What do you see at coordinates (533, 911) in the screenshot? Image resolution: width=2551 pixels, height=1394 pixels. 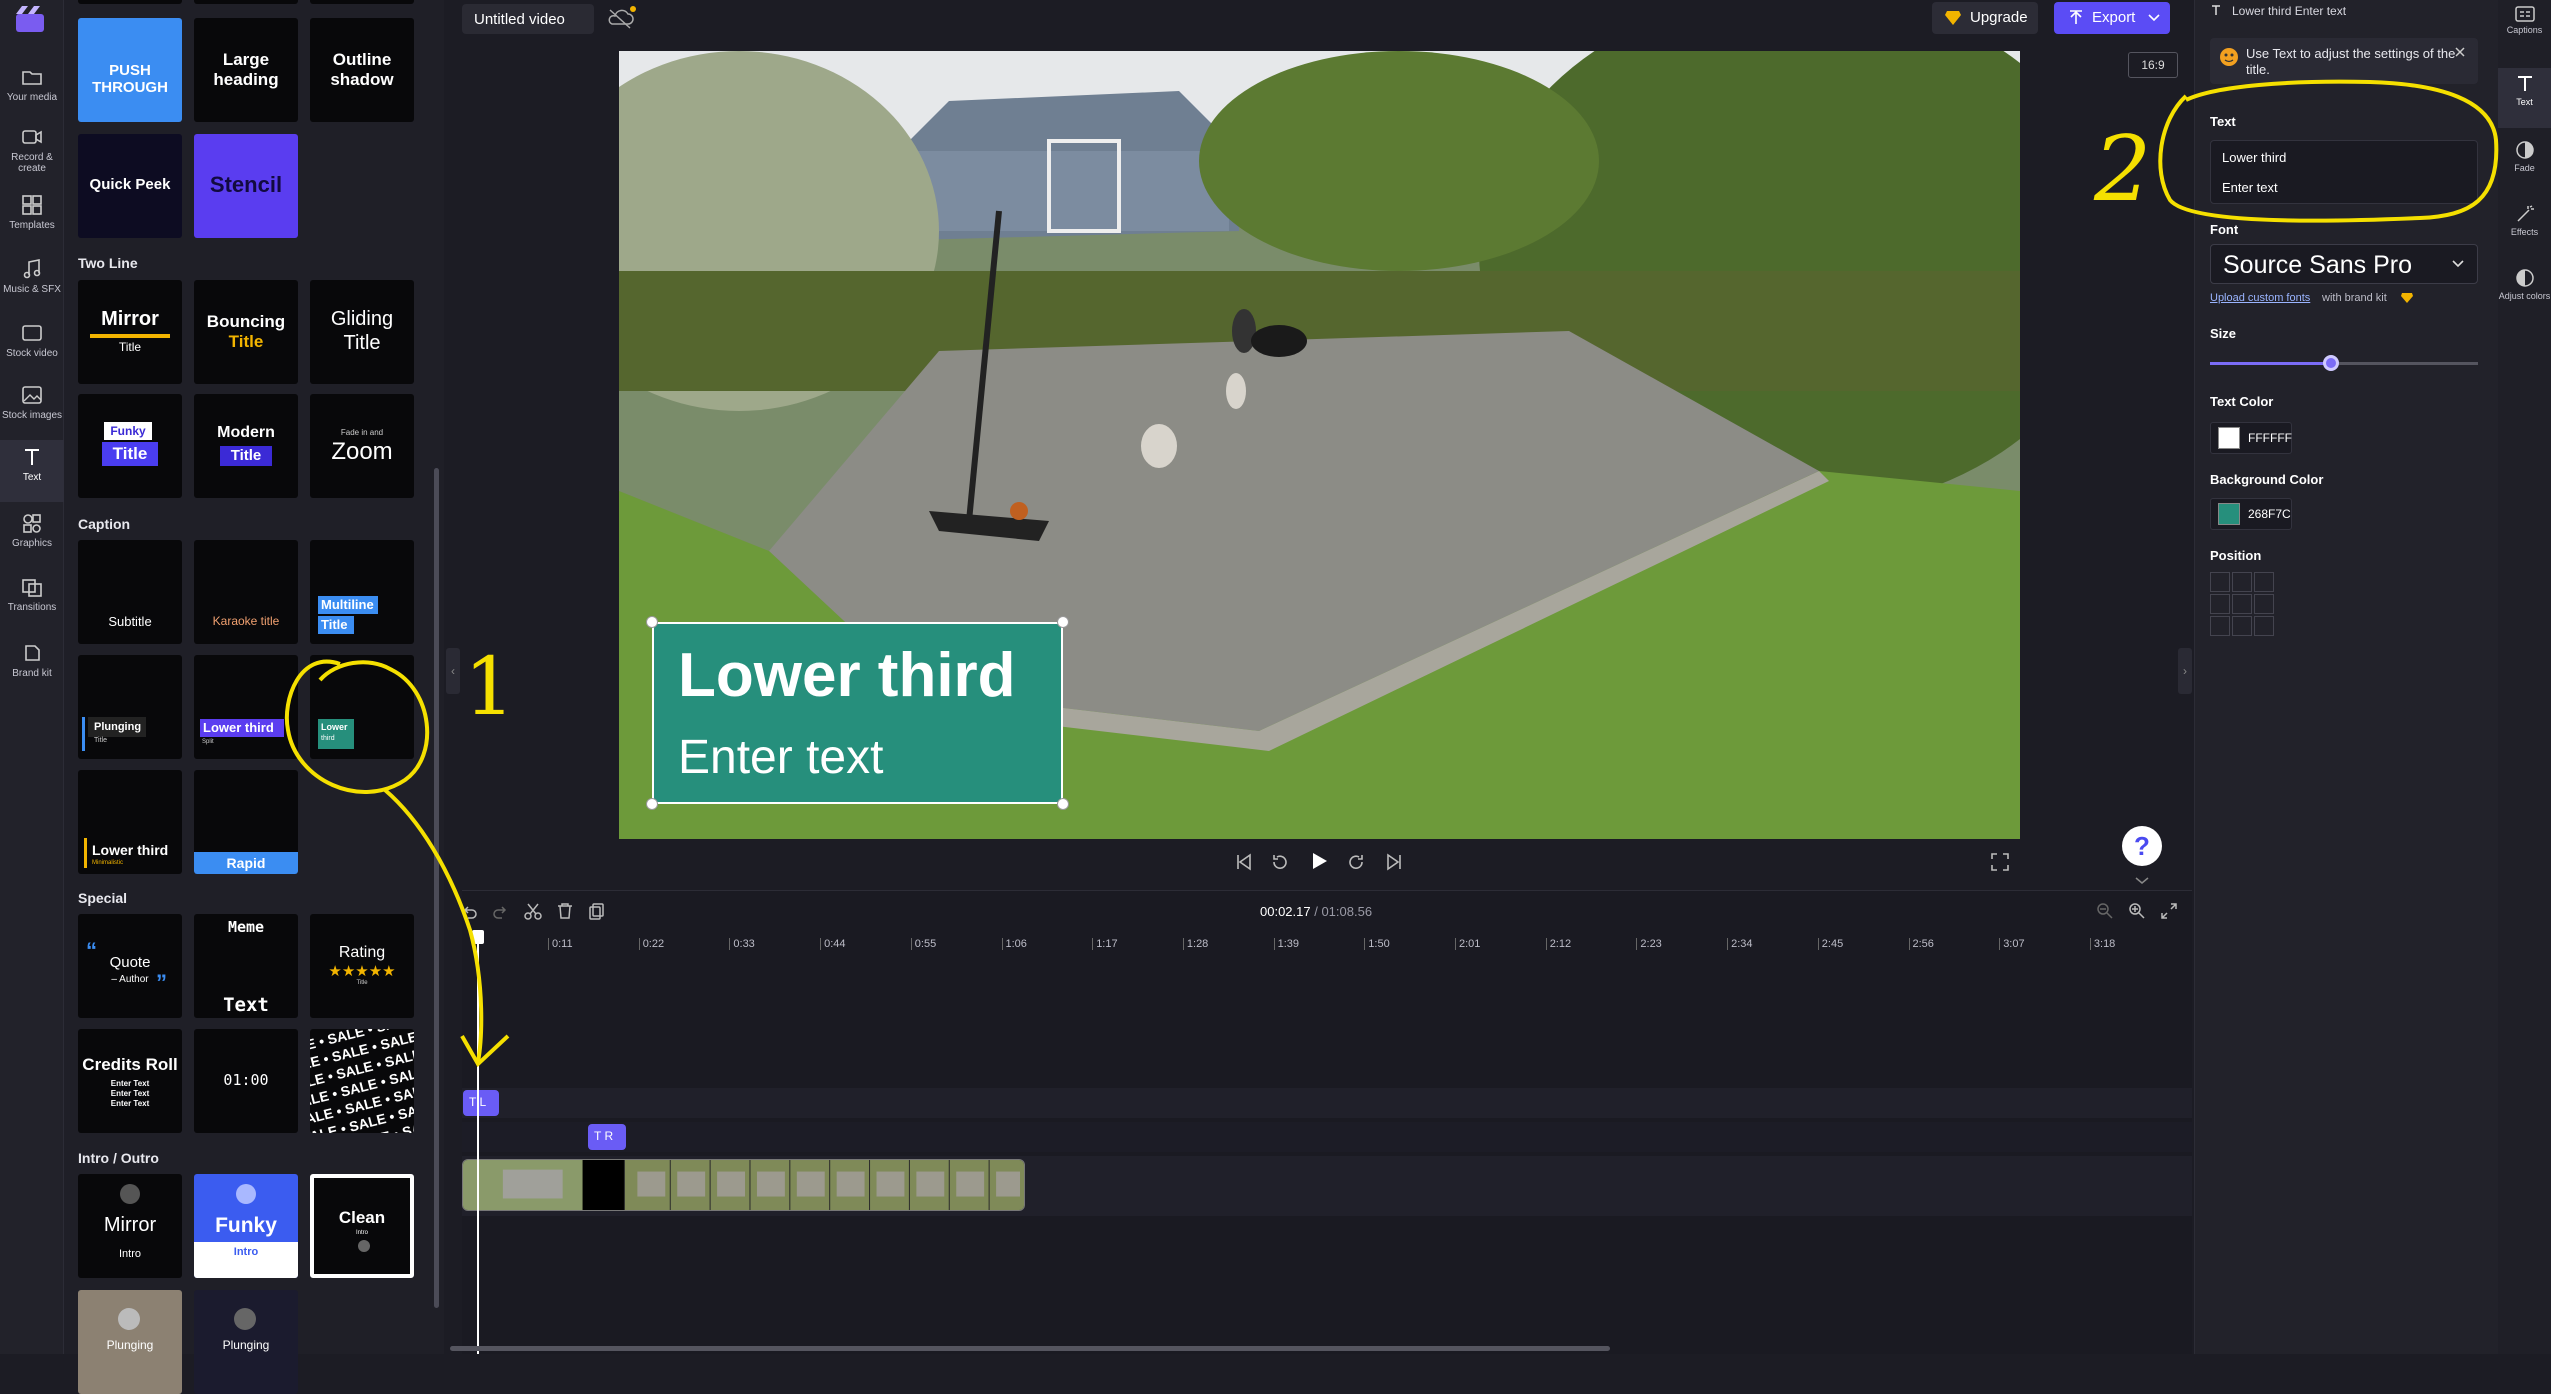 I see `scissors-icon` at bounding box center [533, 911].